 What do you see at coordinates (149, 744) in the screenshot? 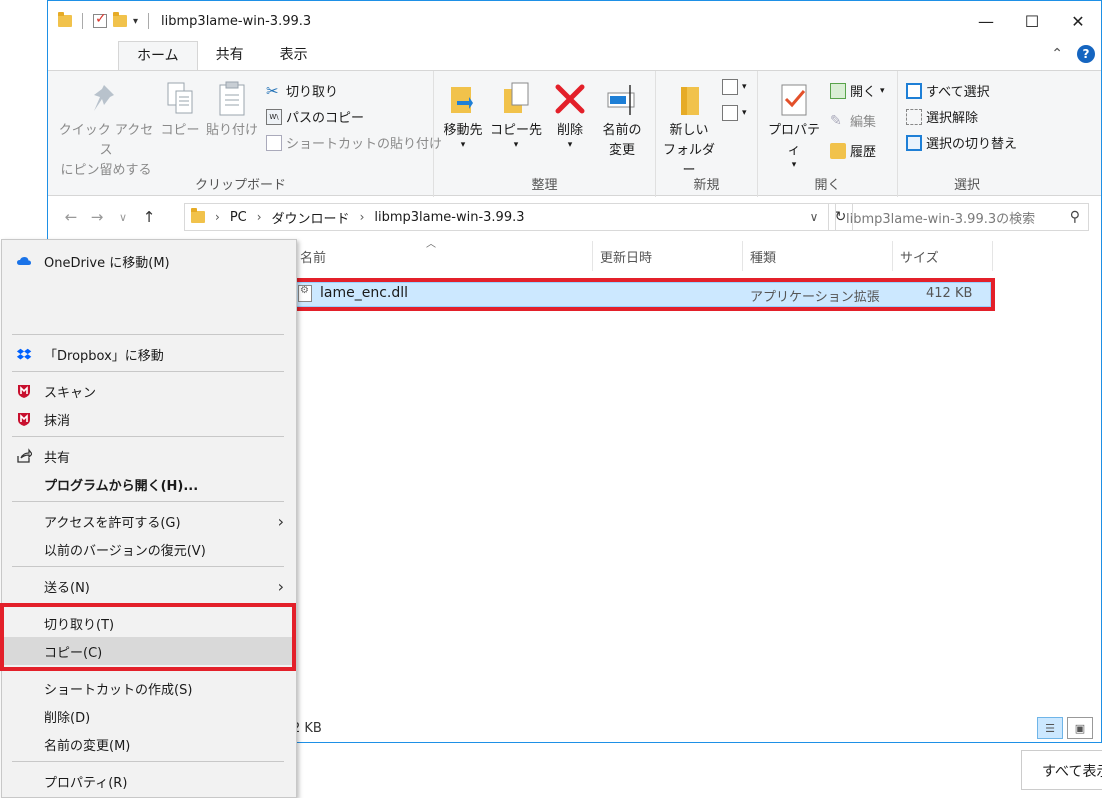
I see `menu-item-rename: 名前の変更(M)` at bounding box center [149, 744].